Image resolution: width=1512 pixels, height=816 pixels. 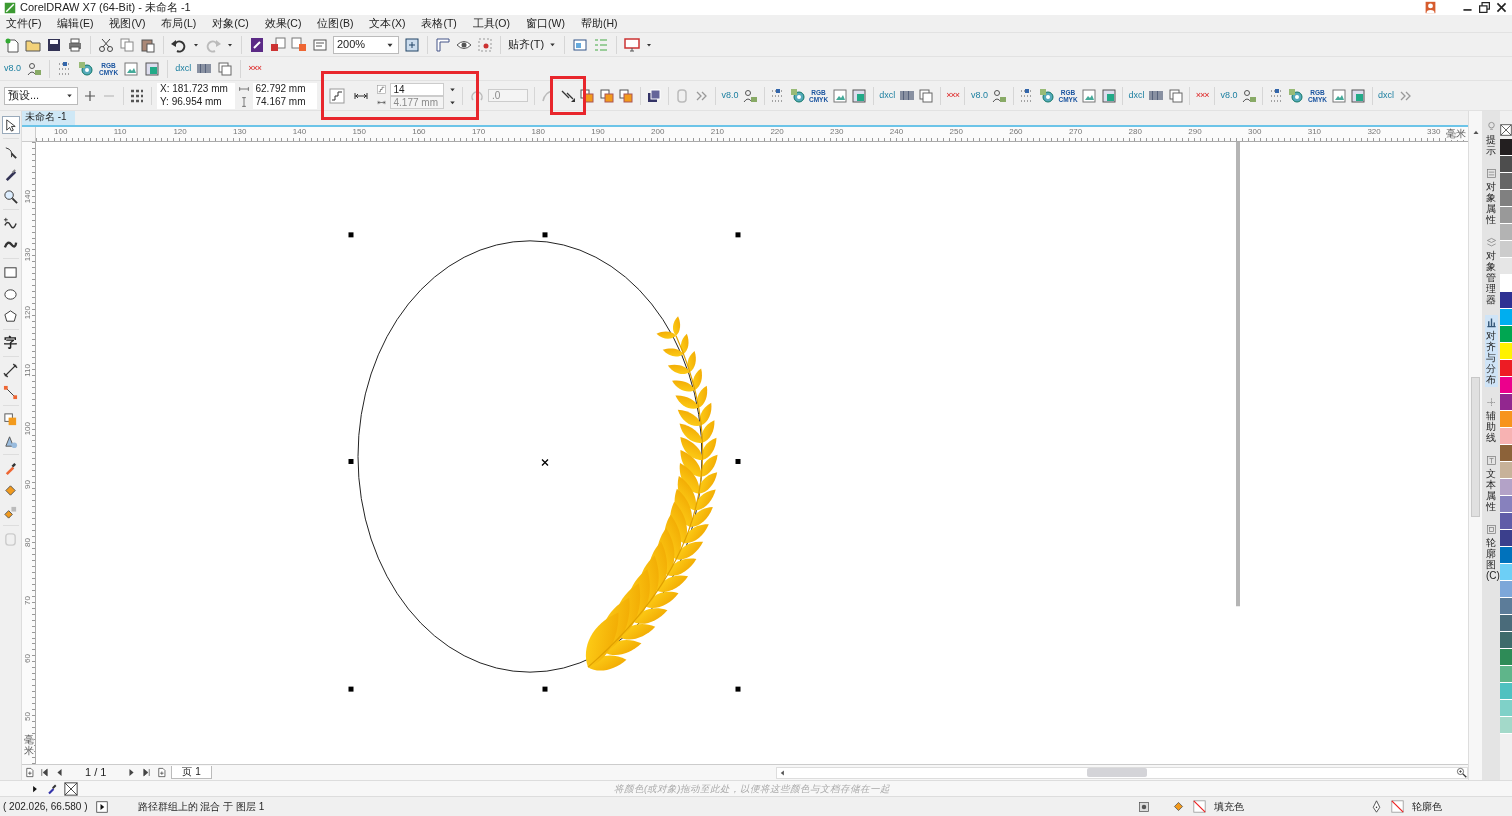 I want to click on import-icon, so click(x=278, y=44).